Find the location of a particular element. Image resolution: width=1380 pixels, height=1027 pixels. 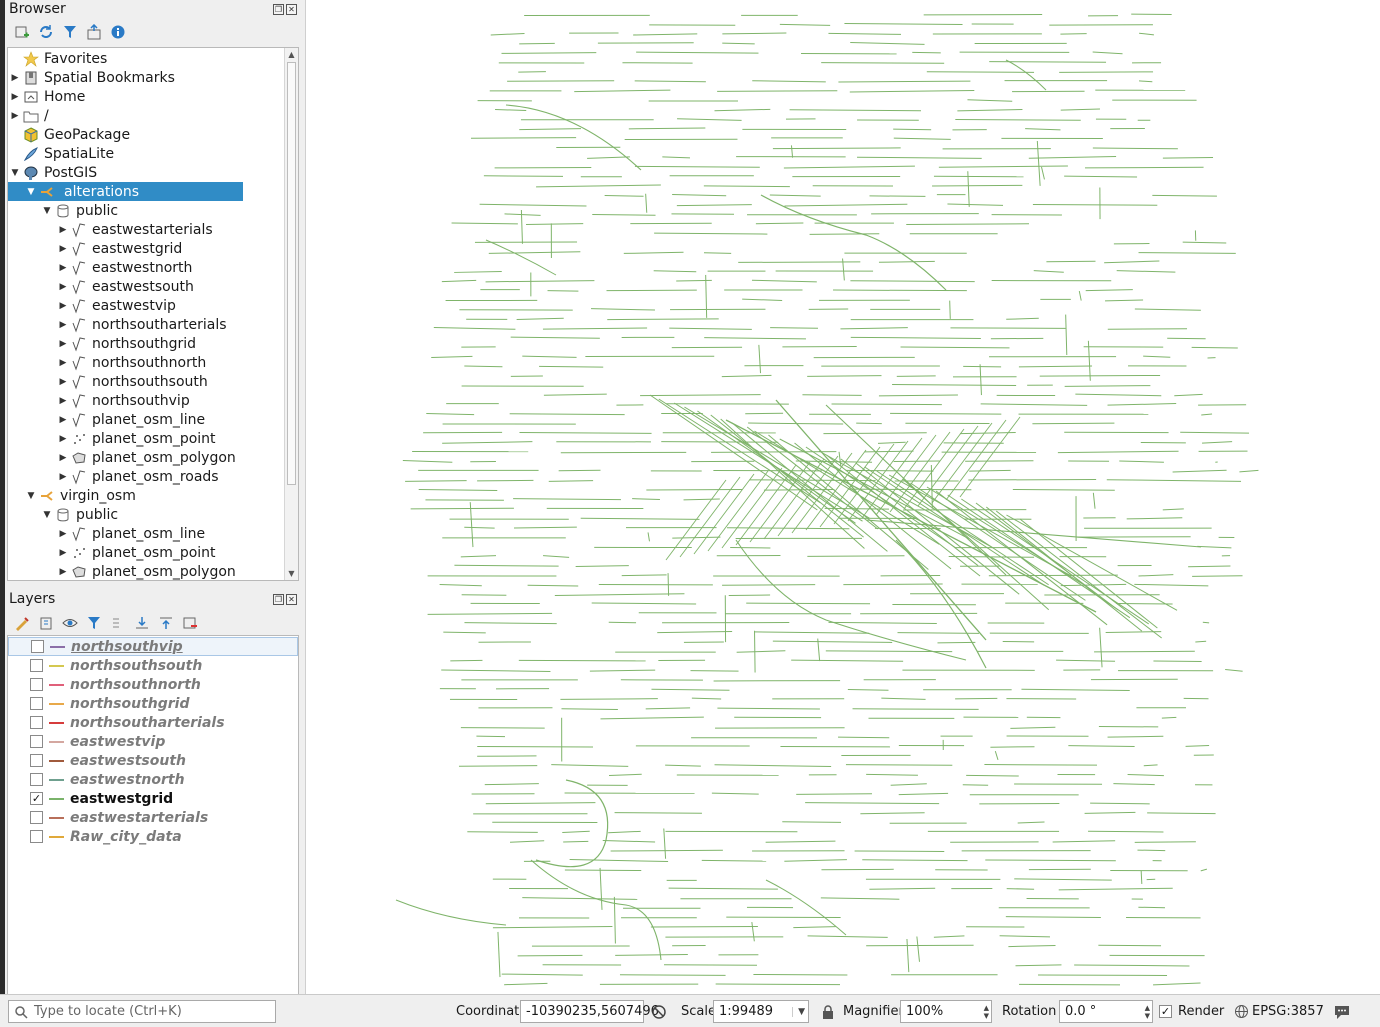

rotation-spinbox: 0.0 ° ▲ ▼ is located at coordinates (1106, 1011).